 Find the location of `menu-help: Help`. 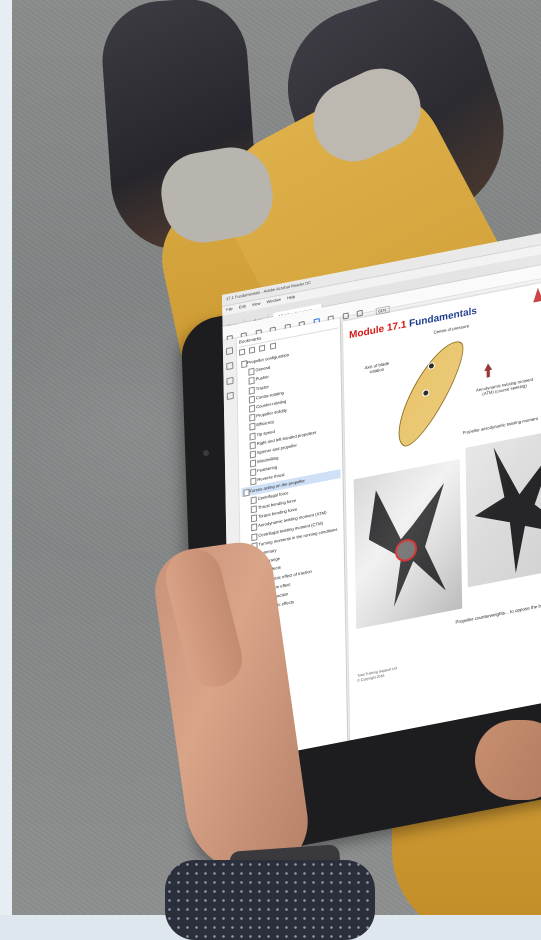

menu-help: Help is located at coordinates (291, 297).